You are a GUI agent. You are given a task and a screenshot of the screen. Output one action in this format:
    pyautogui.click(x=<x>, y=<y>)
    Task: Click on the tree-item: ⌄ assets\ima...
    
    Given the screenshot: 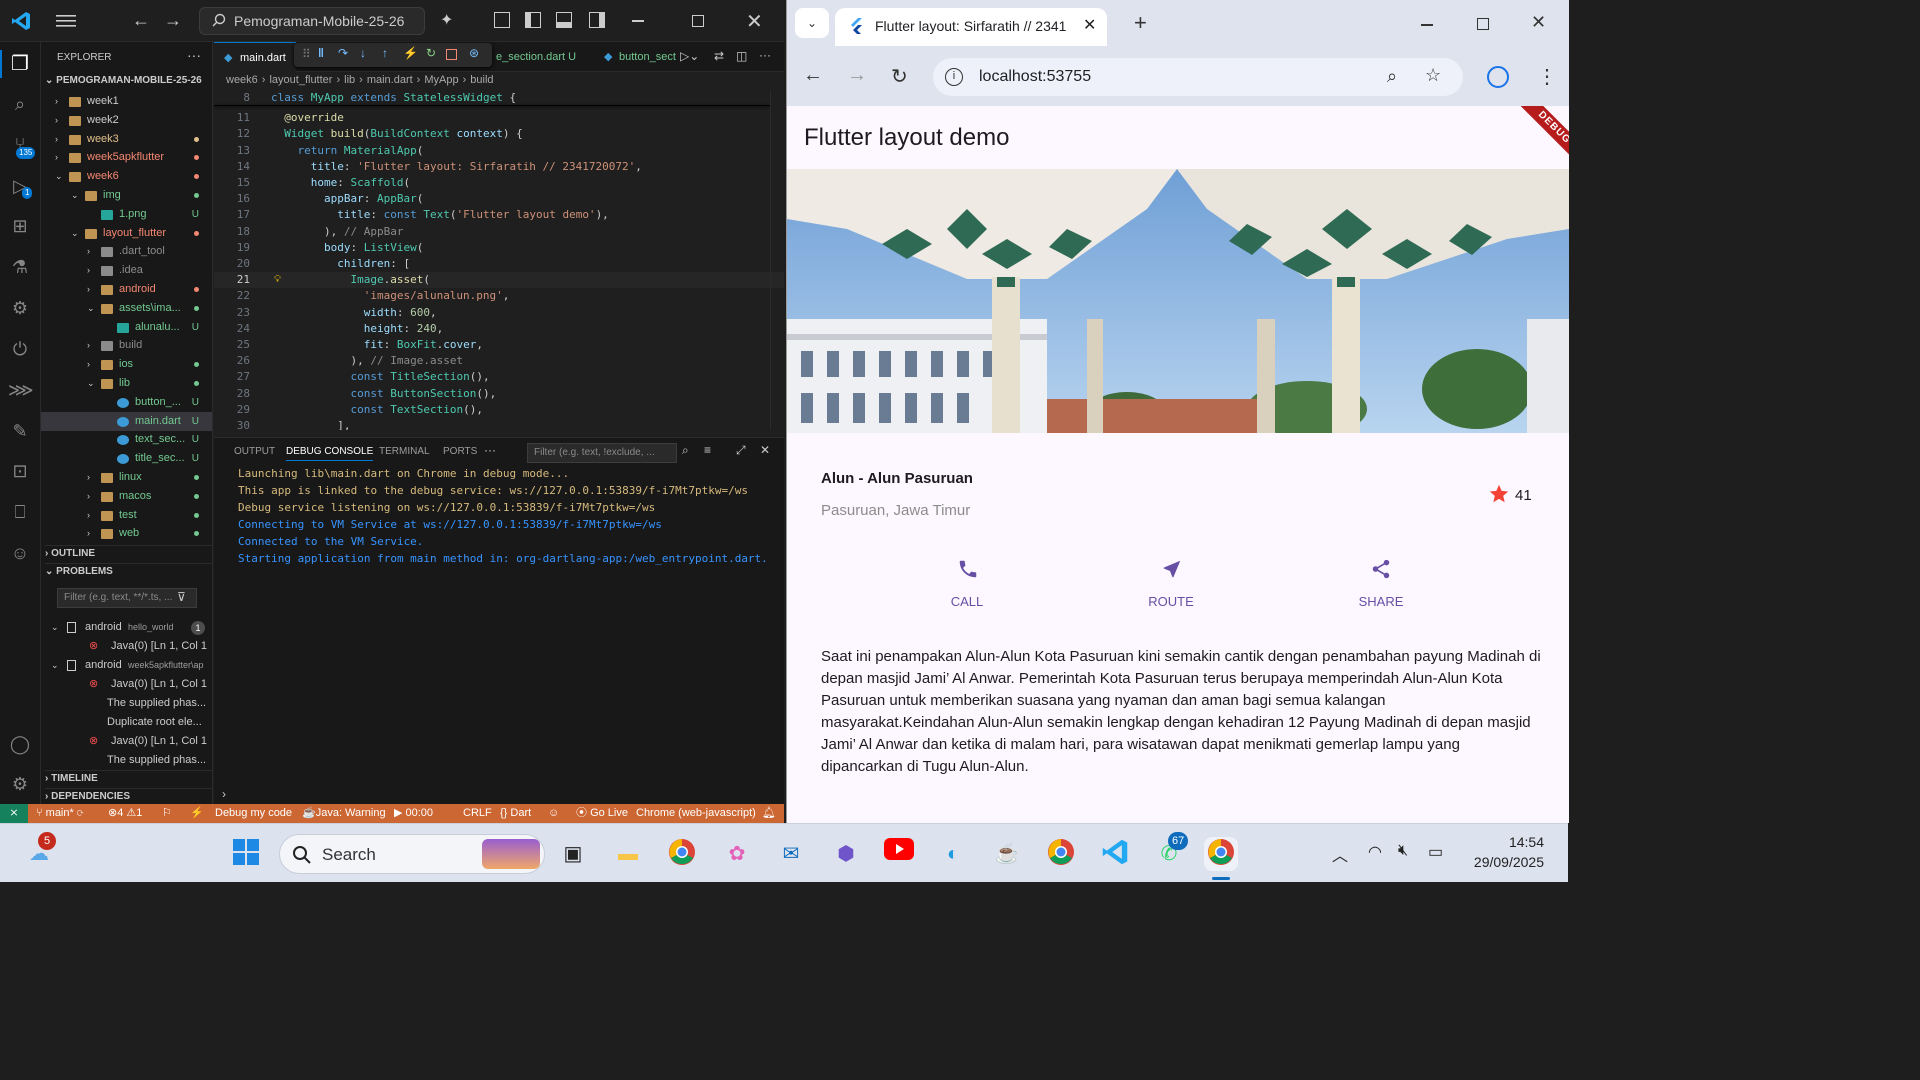 What is the action you would take?
    pyautogui.click(x=126, y=308)
    